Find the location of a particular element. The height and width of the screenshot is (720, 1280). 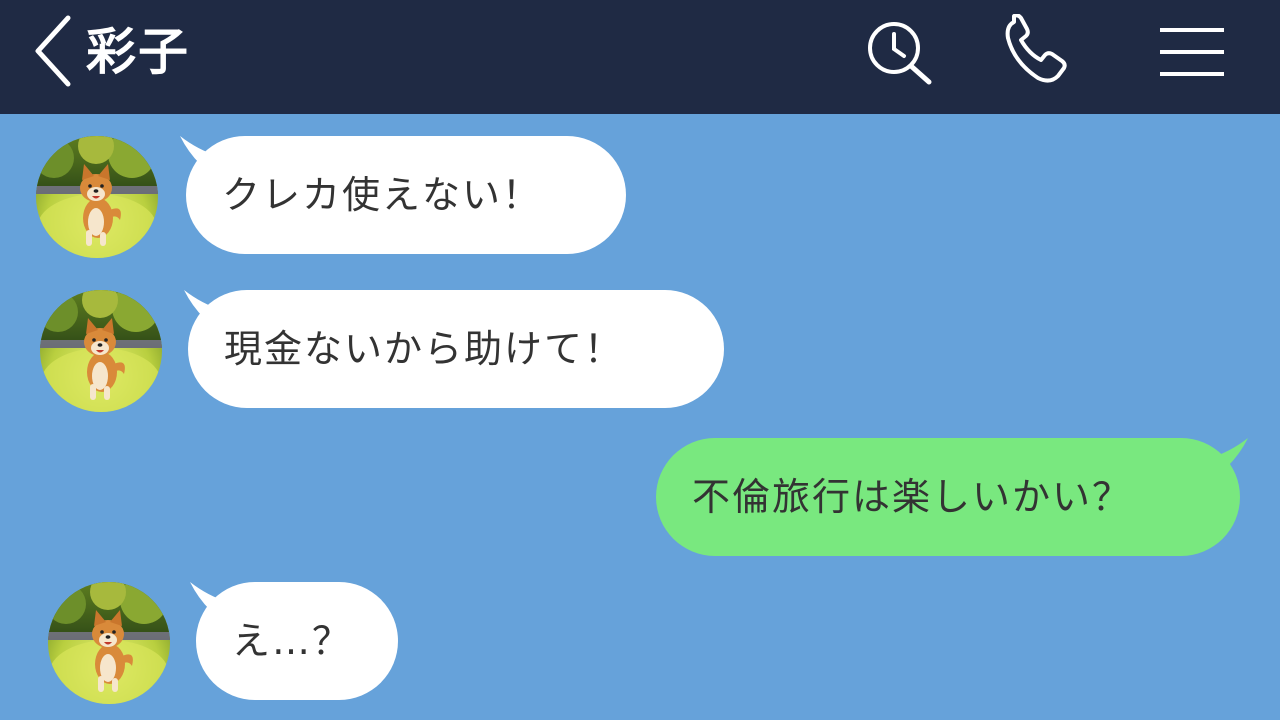

message-text: 不倫旅行は楽しいかい？ is located at coordinates (912, 497).